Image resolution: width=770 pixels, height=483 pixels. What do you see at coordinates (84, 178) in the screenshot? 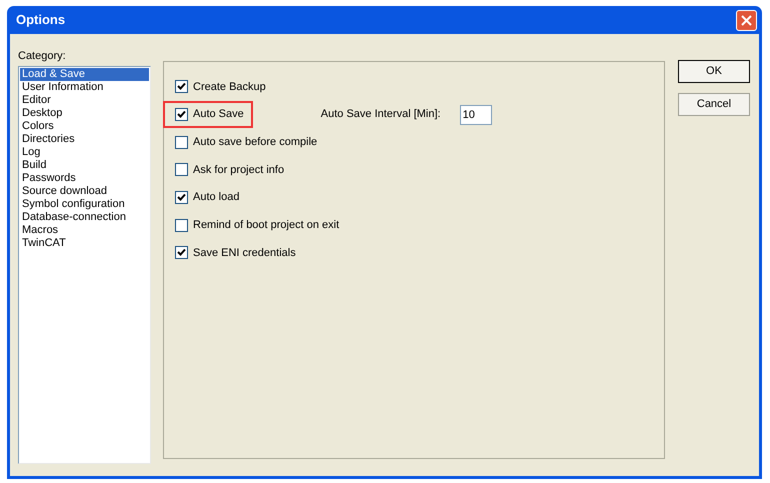
I see `category-item: Passwords` at bounding box center [84, 178].